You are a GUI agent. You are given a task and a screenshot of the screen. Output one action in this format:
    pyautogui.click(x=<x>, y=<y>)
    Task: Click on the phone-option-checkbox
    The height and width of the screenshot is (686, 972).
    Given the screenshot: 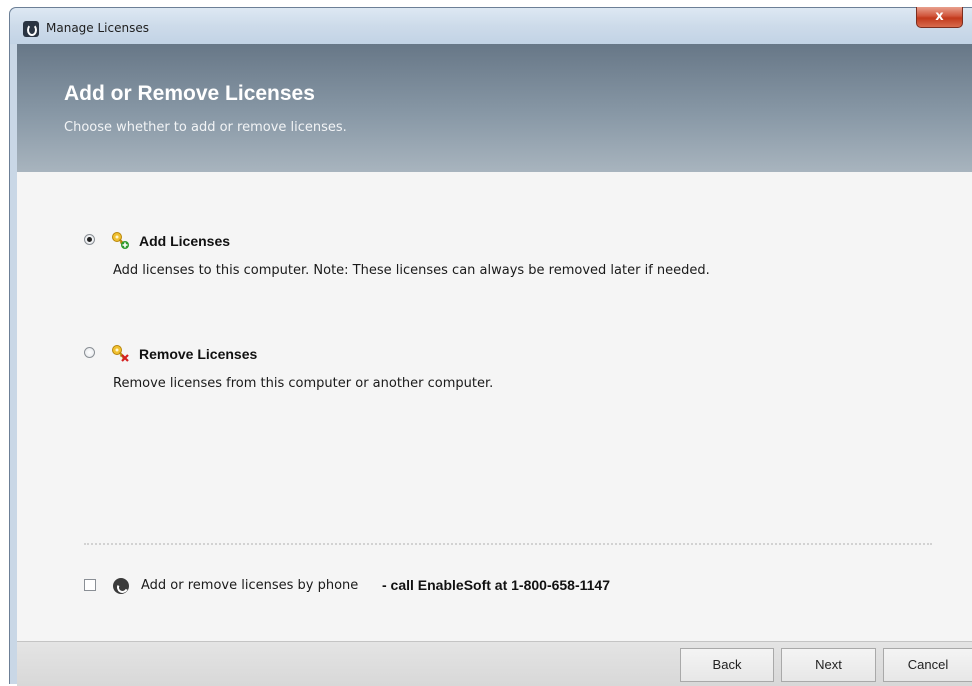 What is the action you would take?
    pyautogui.click(x=90, y=585)
    